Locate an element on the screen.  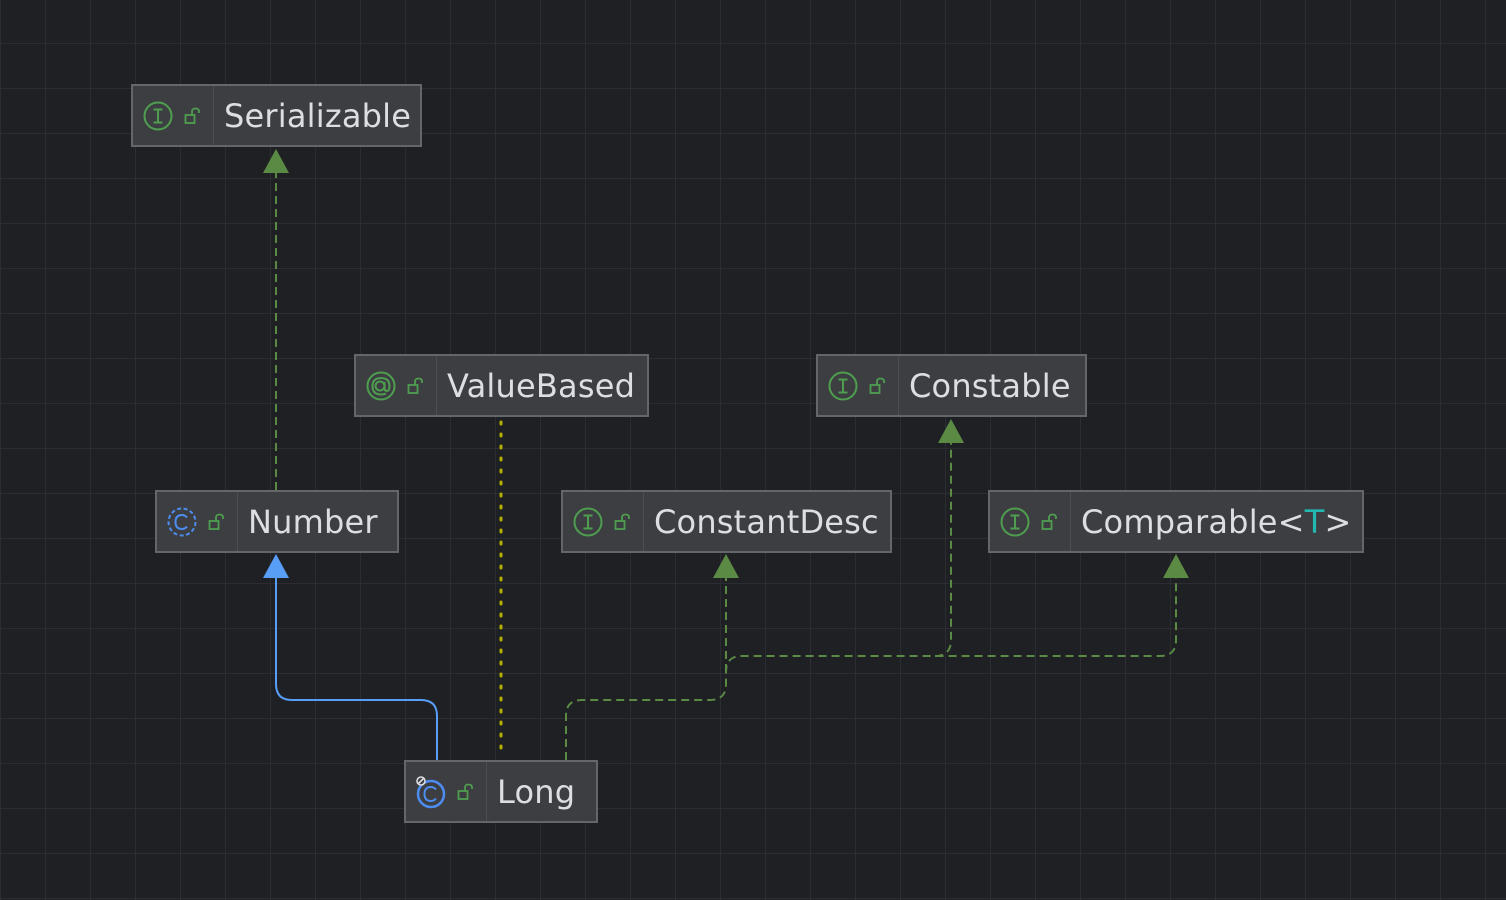
arrowhead-number is located at coordinates (276, 566).